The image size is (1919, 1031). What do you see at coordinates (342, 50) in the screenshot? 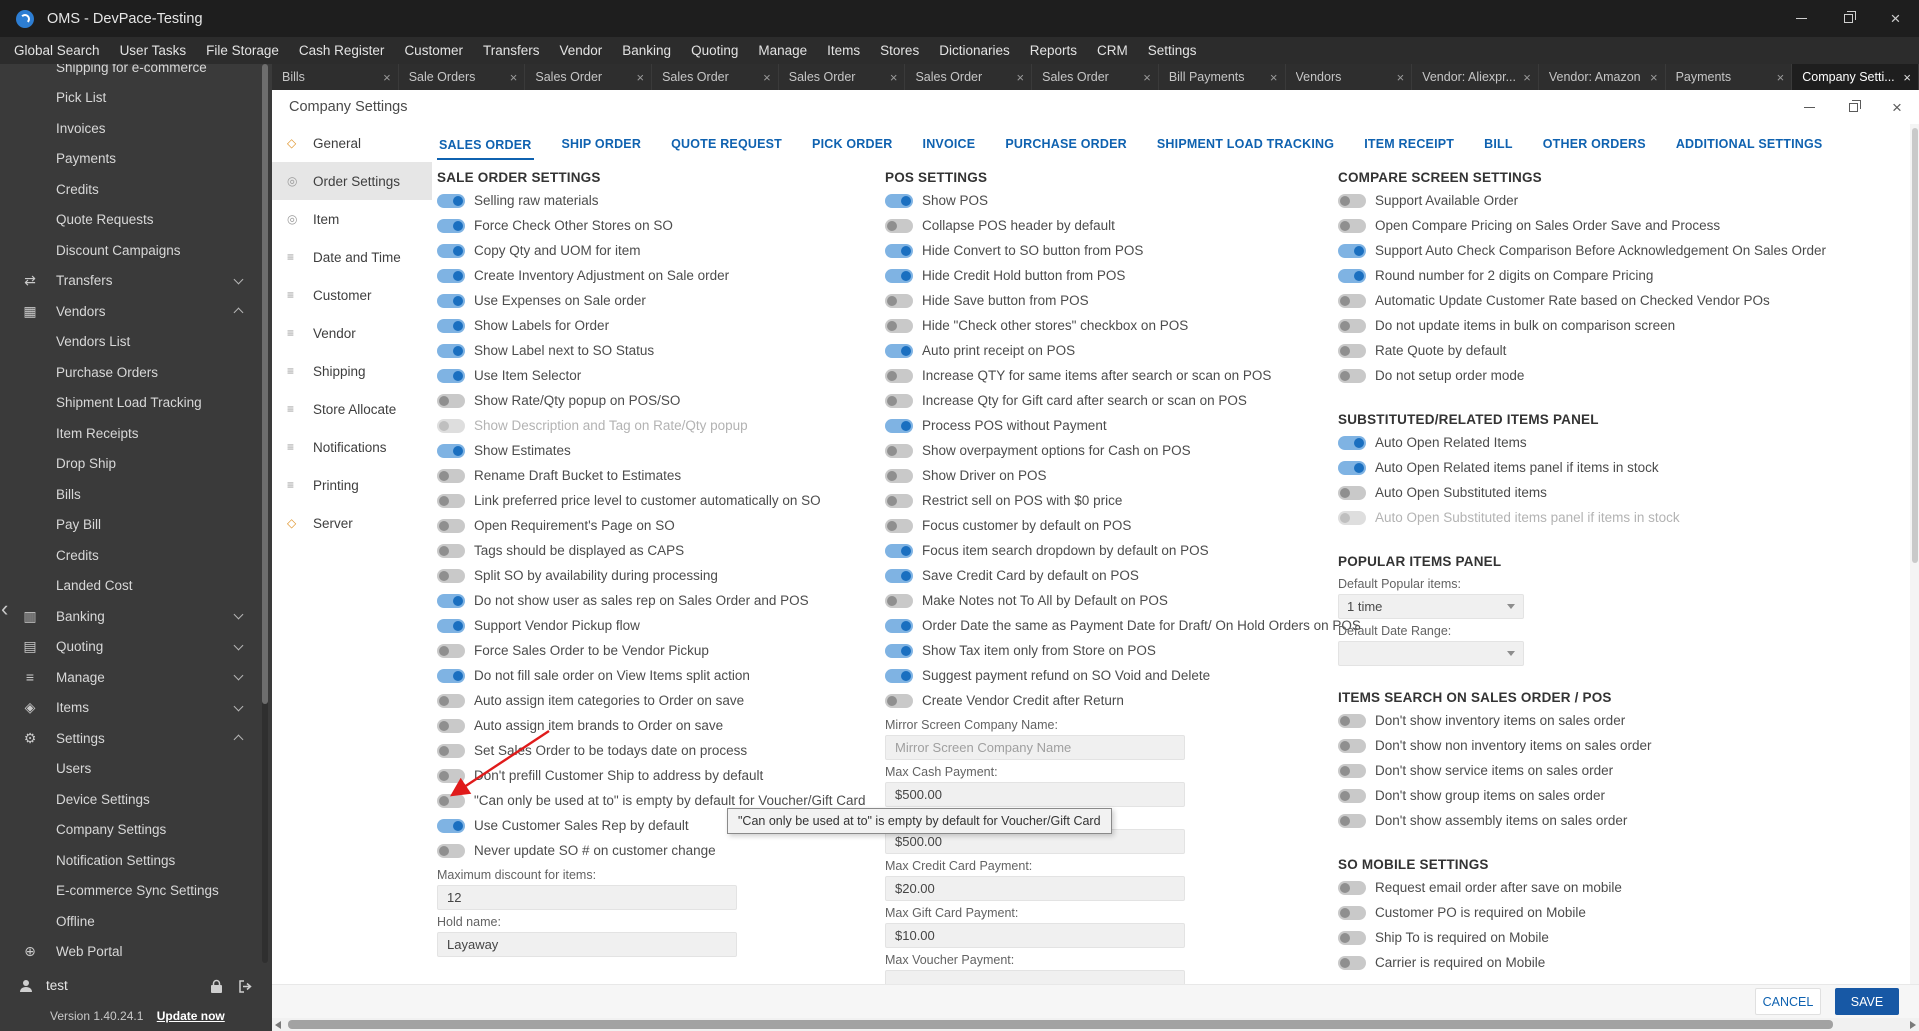
I see `menu-item-cash-register: Cash Register` at bounding box center [342, 50].